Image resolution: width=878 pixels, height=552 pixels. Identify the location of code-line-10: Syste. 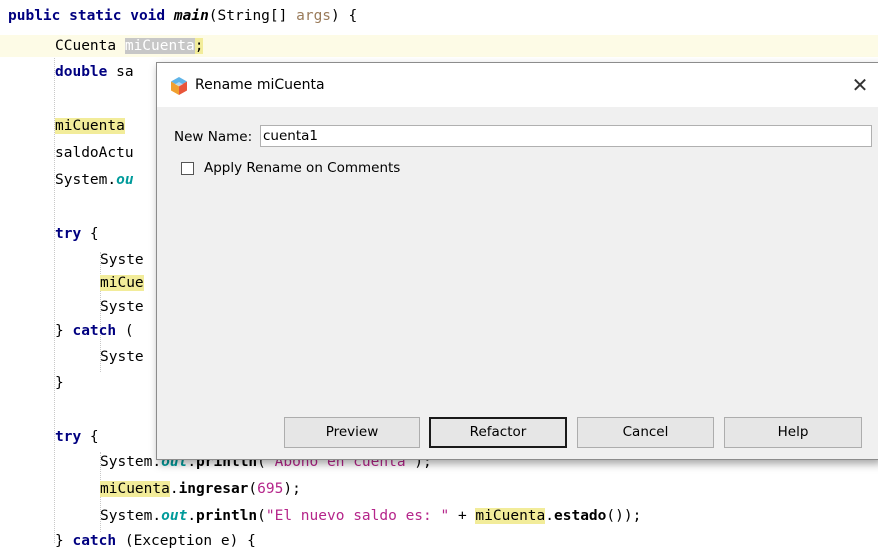
(122, 260).